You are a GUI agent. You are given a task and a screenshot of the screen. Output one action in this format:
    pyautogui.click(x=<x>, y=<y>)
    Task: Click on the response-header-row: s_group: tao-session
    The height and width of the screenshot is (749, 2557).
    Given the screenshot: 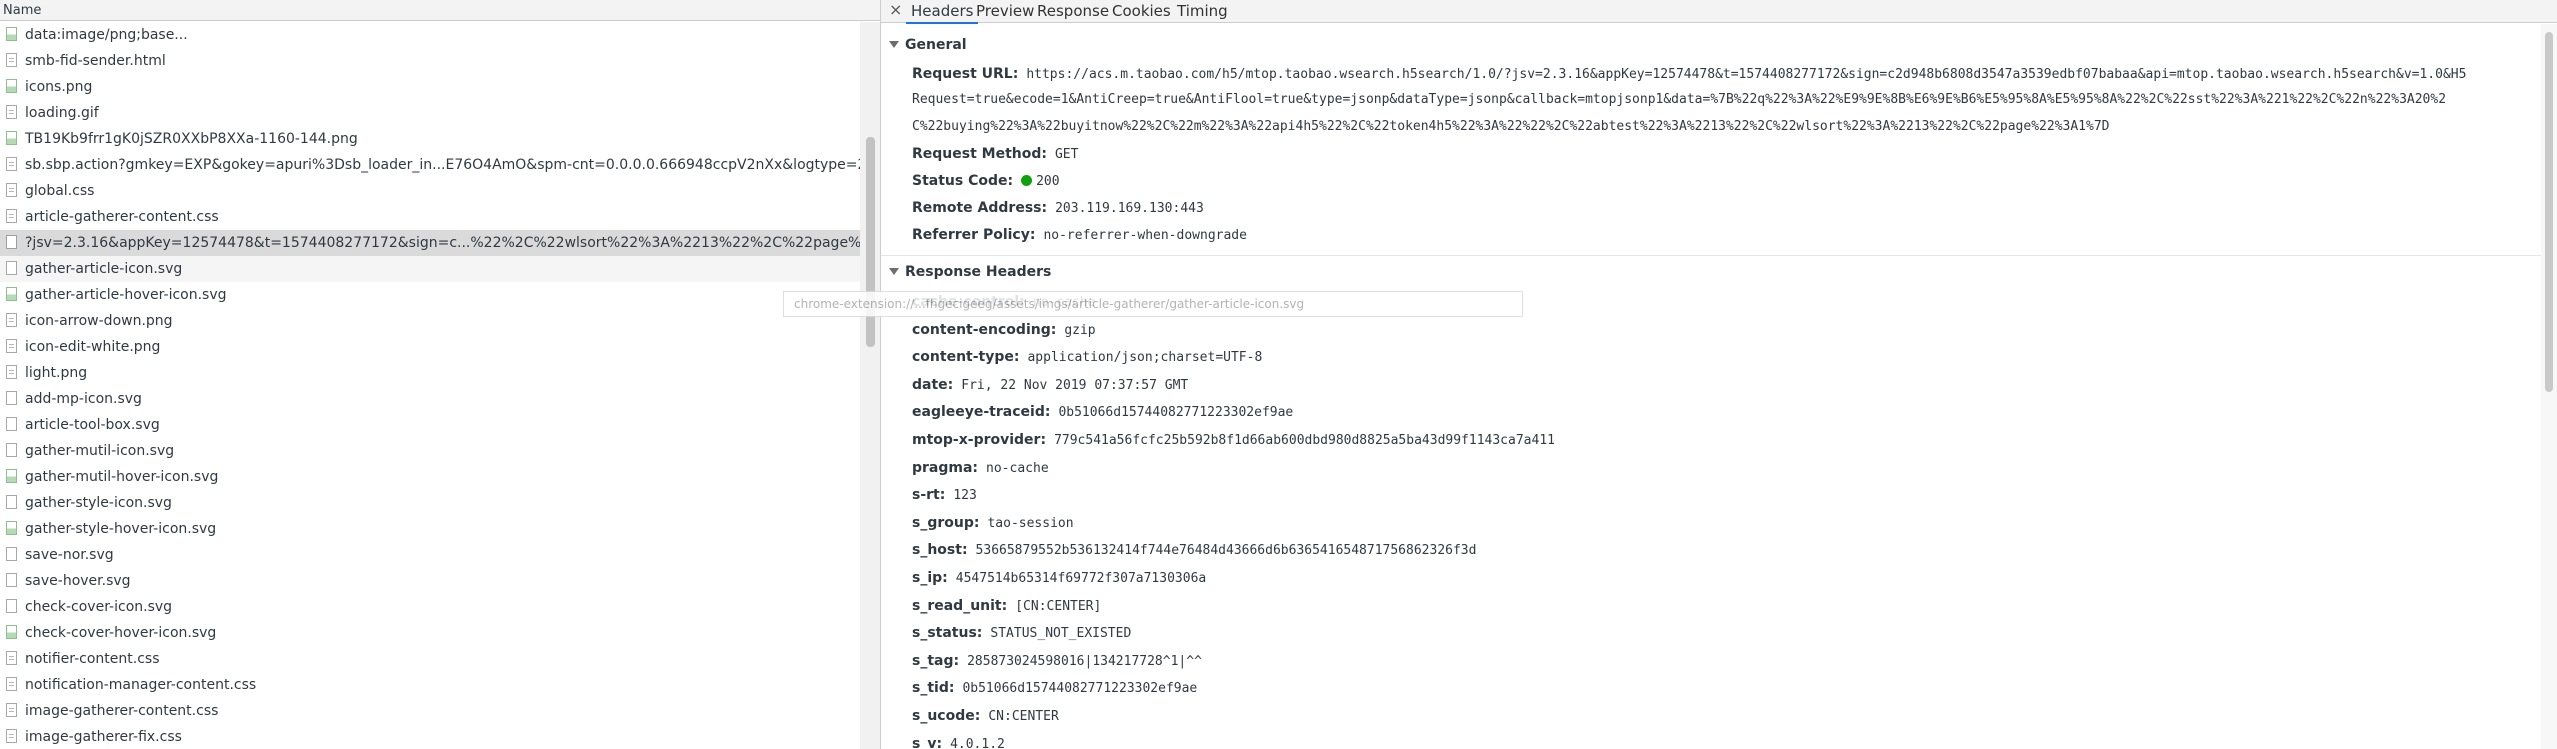 What is the action you would take?
    pyautogui.click(x=993, y=523)
    